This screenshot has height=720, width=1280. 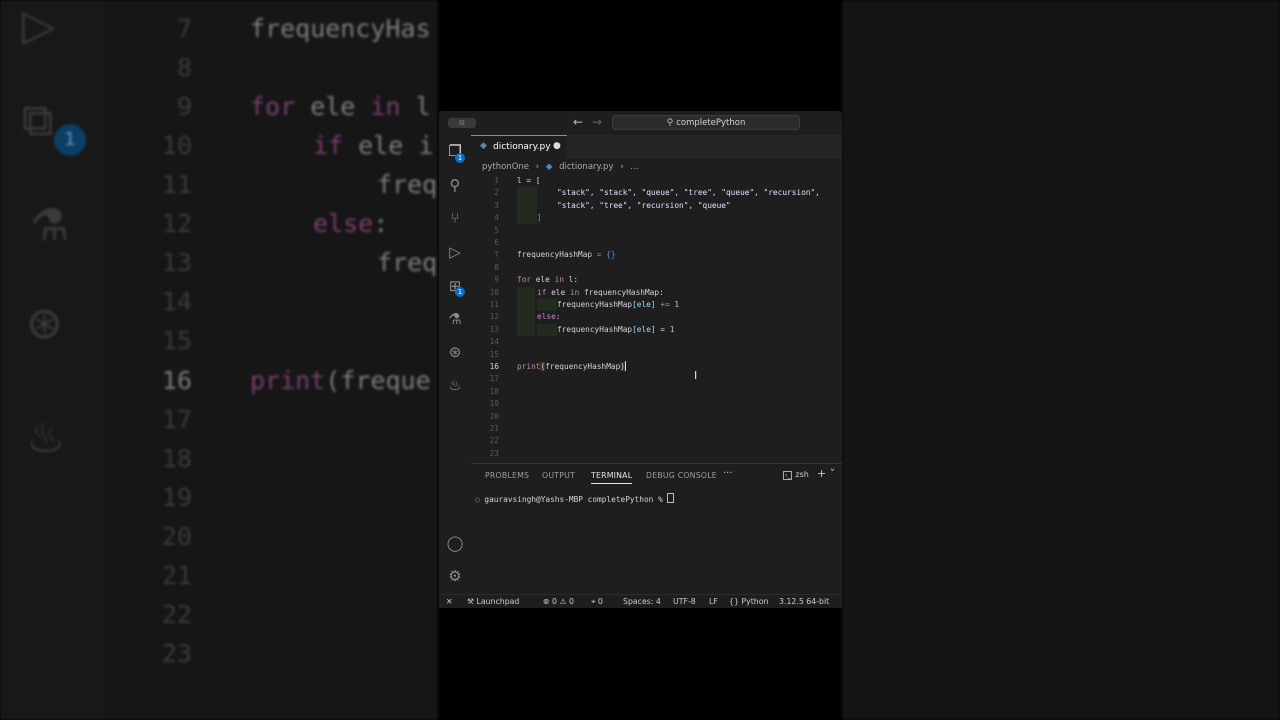 What do you see at coordinates (796, 475) in the screenshot?
I see `terminal-shell-selector: ›_ zsh` at bounding box center [796, 475].